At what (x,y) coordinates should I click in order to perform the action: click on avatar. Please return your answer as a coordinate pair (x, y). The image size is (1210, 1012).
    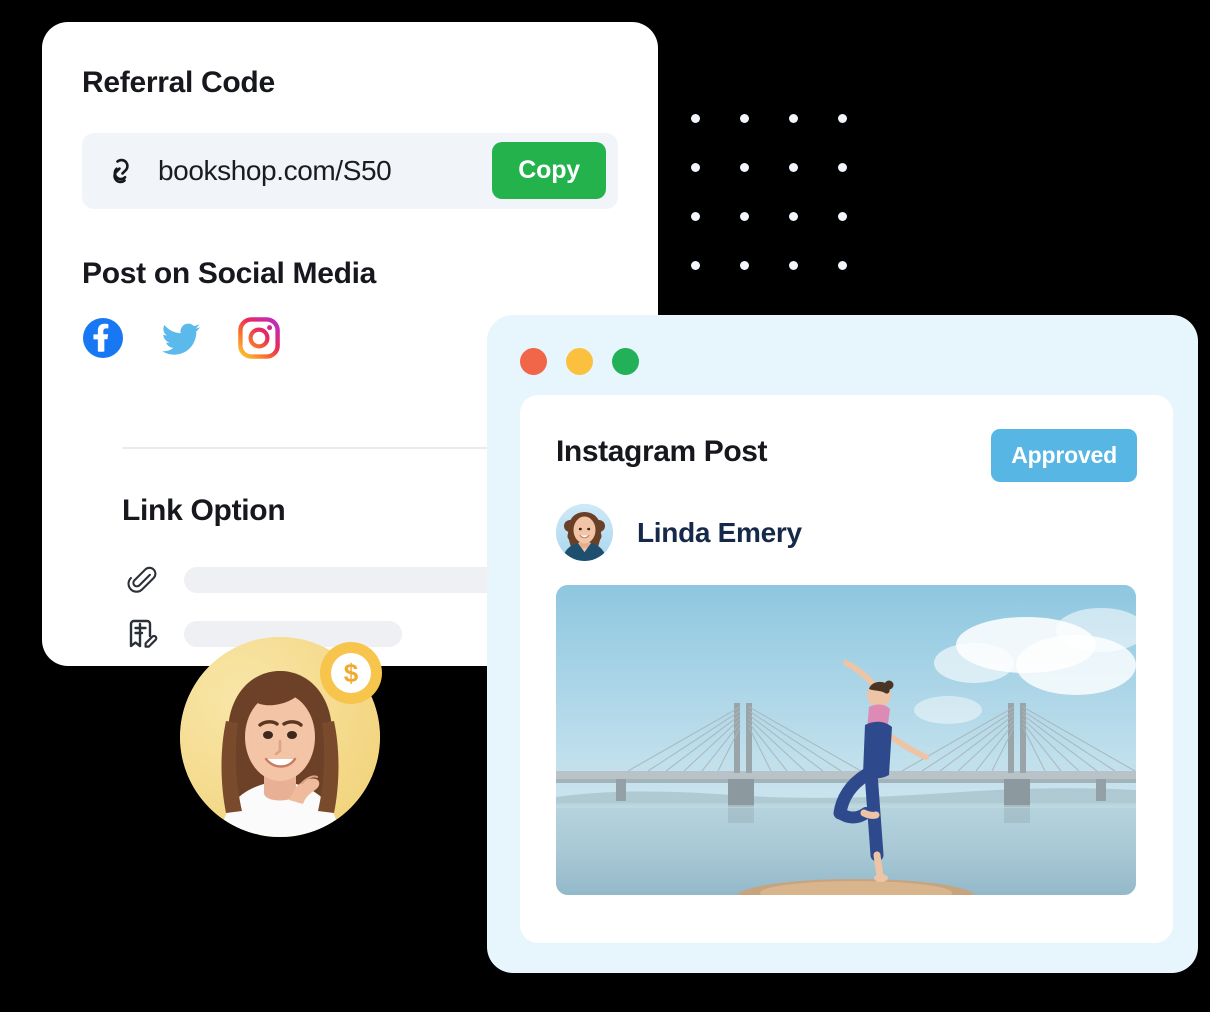
    Looking at the image, I should click on (584, 532).